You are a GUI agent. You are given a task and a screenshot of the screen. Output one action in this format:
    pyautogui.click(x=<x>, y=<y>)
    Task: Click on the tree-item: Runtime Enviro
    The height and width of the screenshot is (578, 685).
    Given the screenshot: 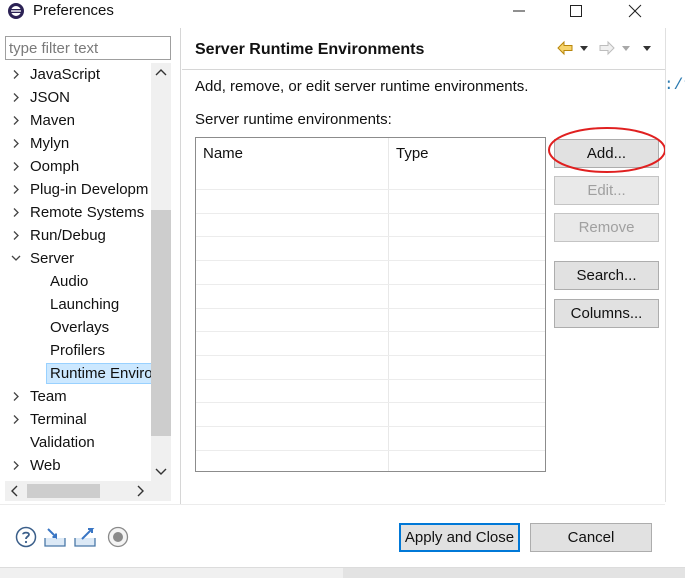 What is the action you would take?
    pyautogui.click(x=78, y=373)
    